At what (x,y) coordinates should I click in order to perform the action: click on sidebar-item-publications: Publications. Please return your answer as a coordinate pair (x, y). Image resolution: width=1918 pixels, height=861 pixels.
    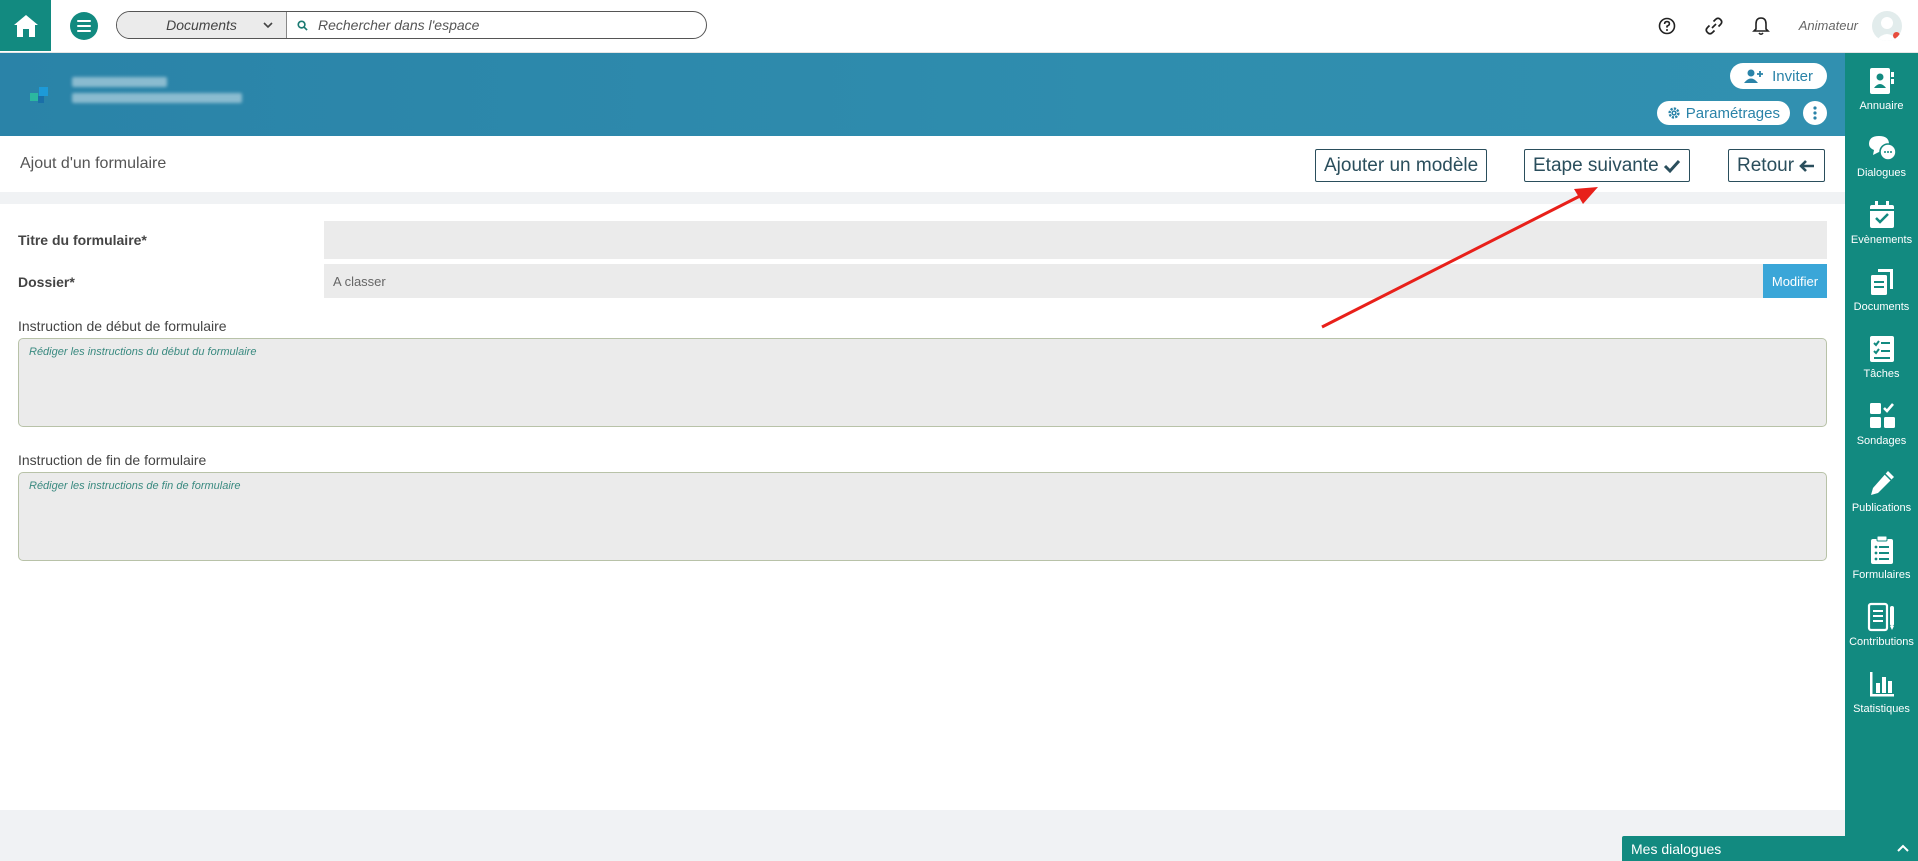
    Looking at the image, I should click on (1881, 497).